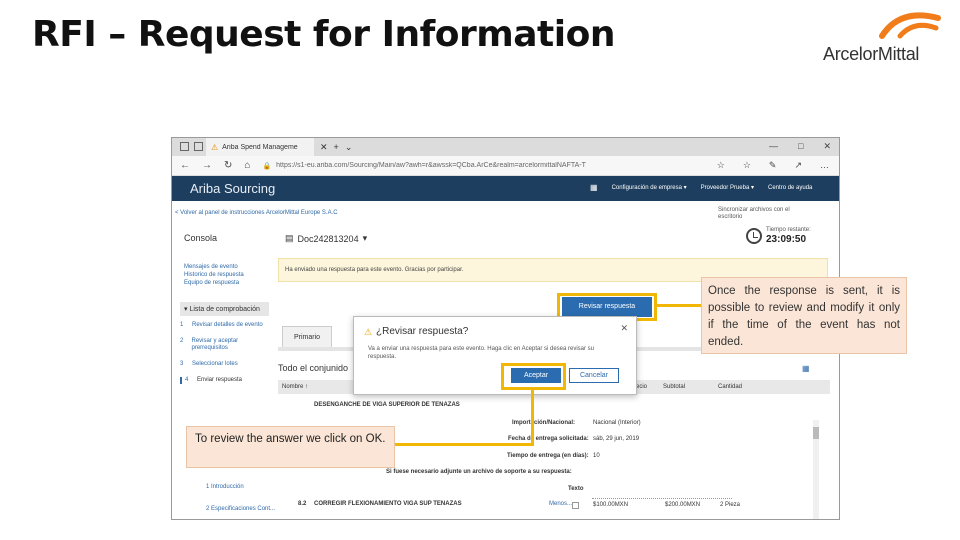 This screenshot has width=960, height=540. Describe the element at coordinates (786, 239) in the screenshot. I see `time-remaining-value: 23:09:50` at that location.